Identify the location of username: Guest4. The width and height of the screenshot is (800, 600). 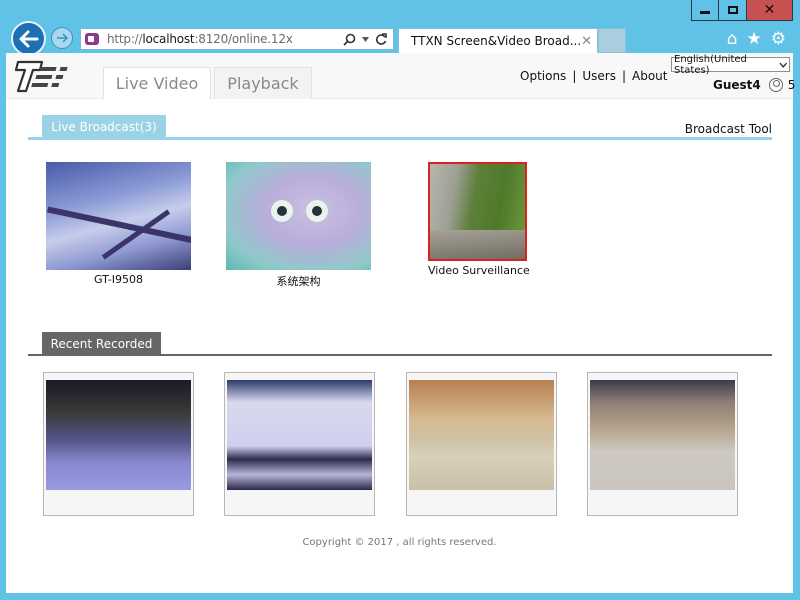
(737, 85).